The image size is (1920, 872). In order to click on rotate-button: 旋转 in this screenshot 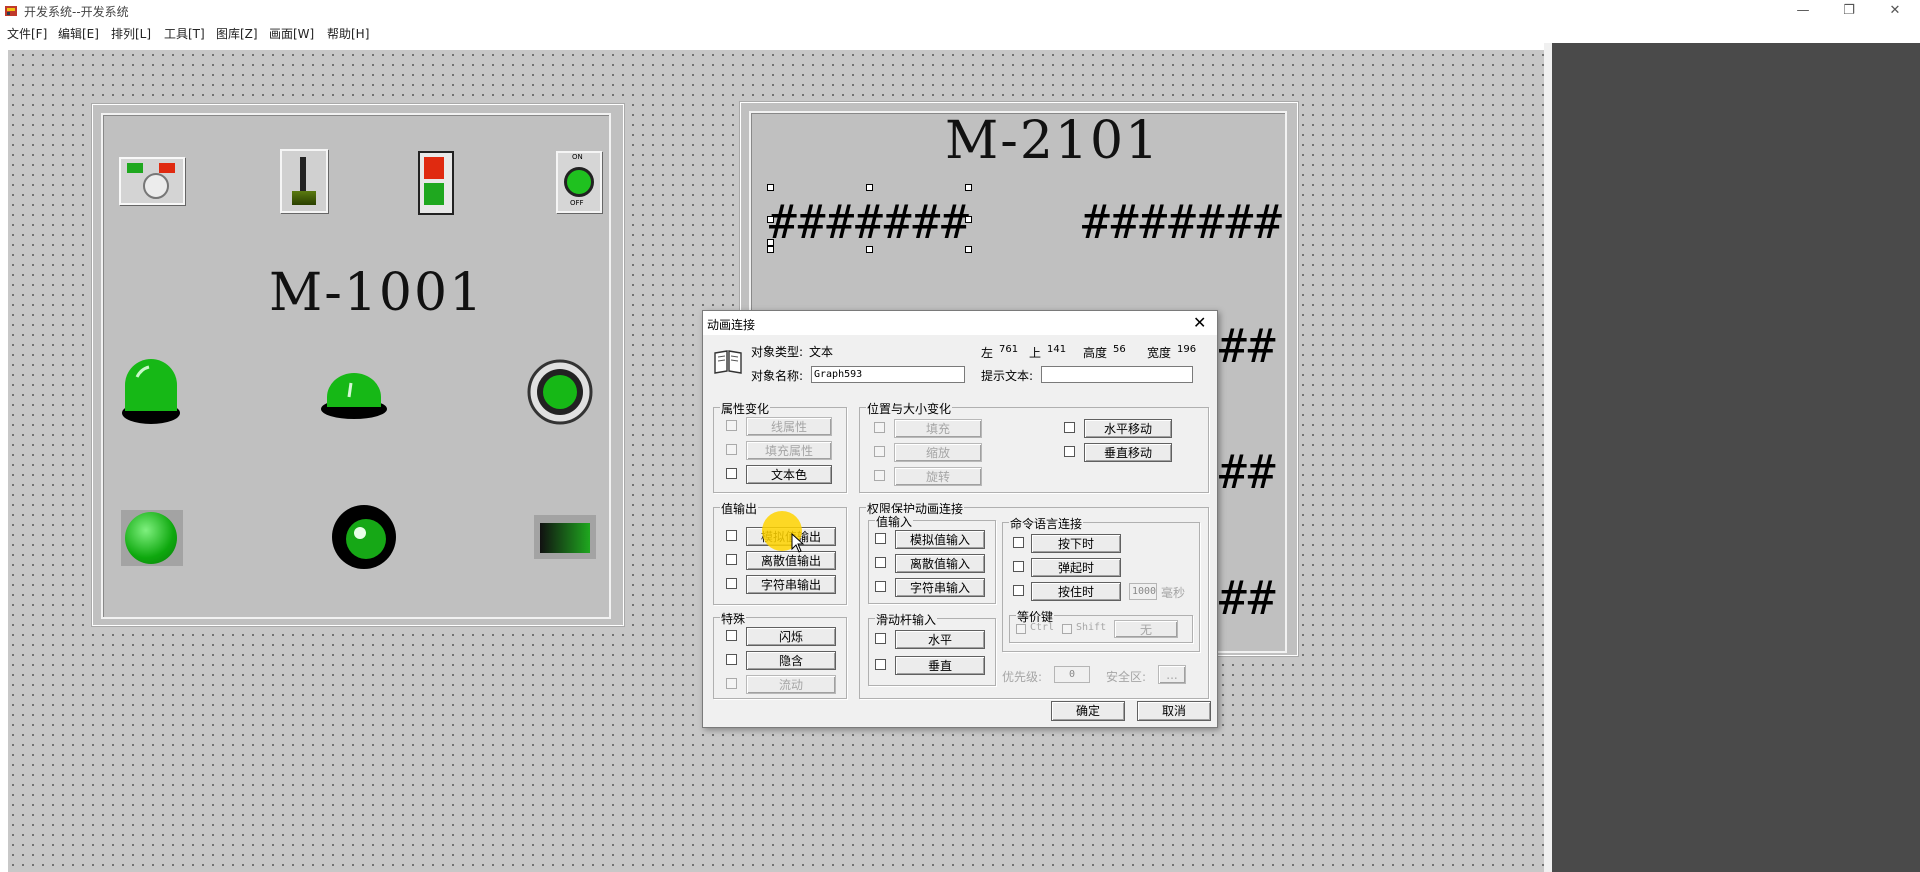, I will do `click(938, 476)`.